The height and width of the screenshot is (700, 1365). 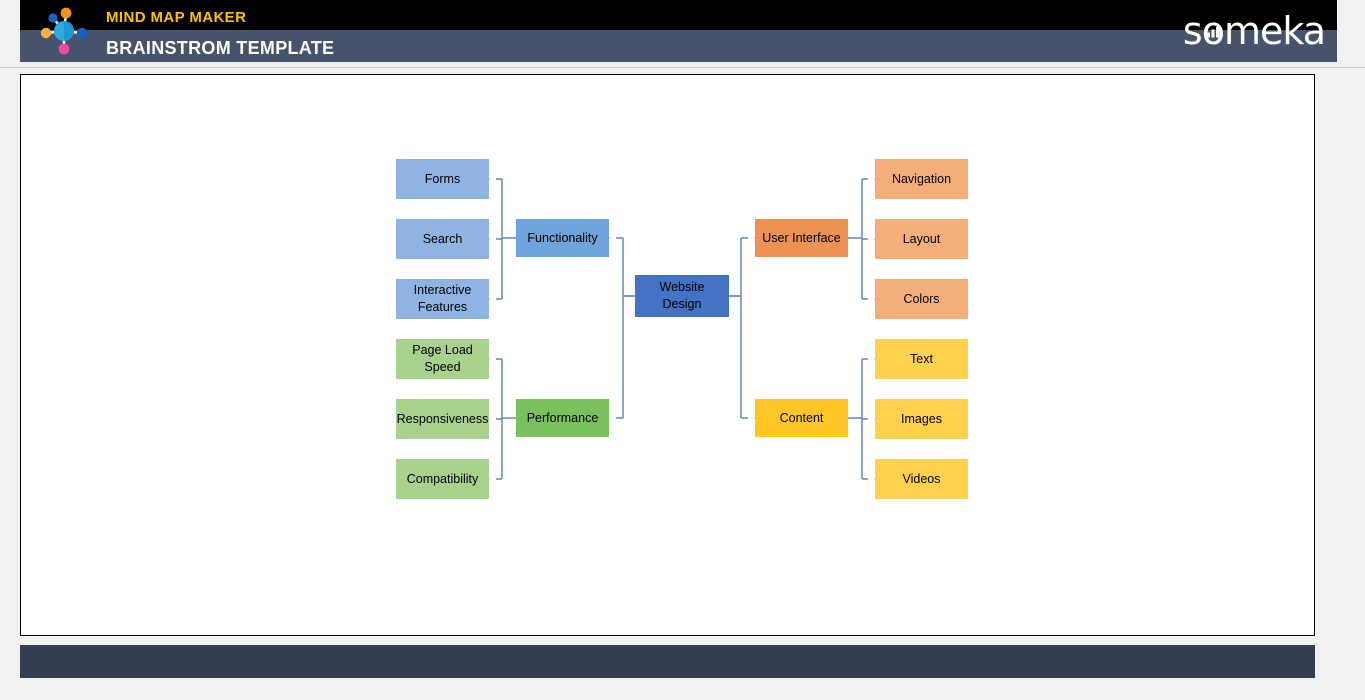 I want to click on node-label: Forms, so click(x=442, y=178).